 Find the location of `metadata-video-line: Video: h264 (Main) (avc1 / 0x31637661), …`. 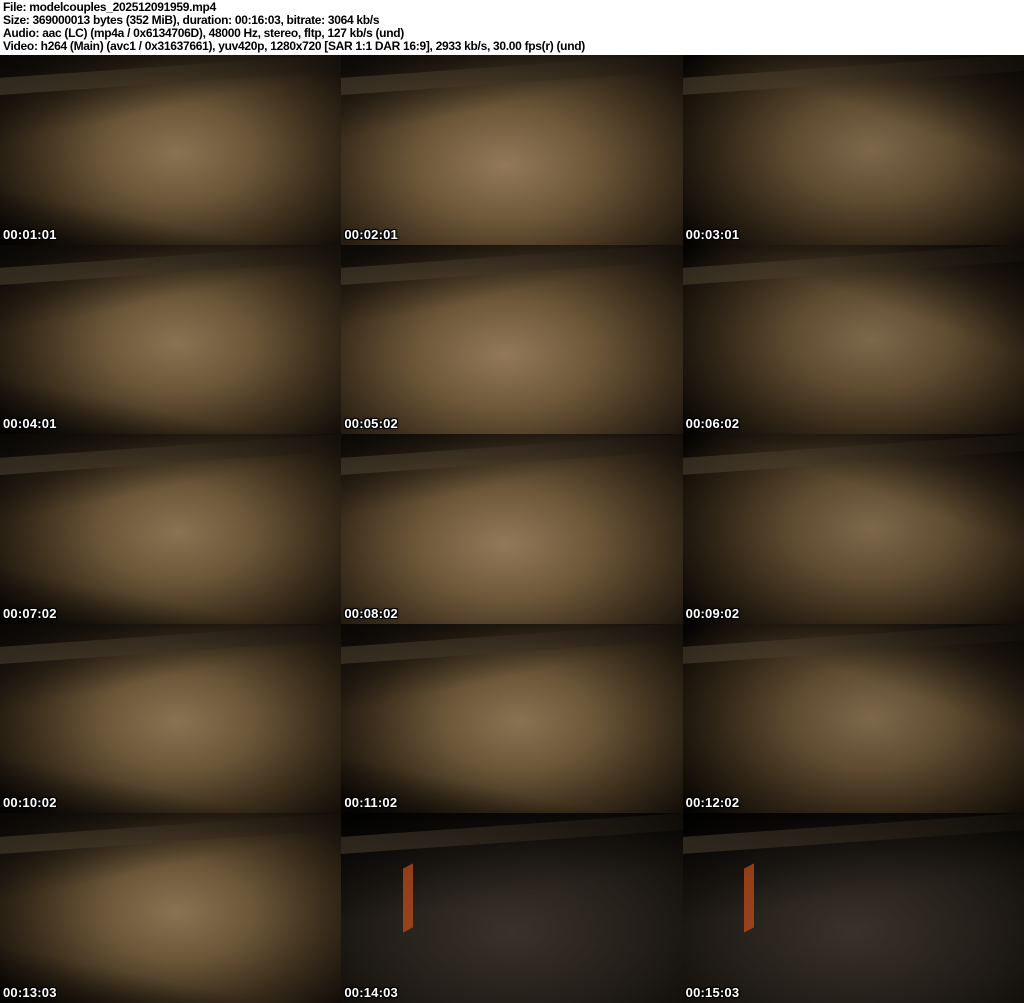

metadata-video-line: Video: h264 (Main) (avc1 / 0x31637661), … is located at coordinates (294, 46).